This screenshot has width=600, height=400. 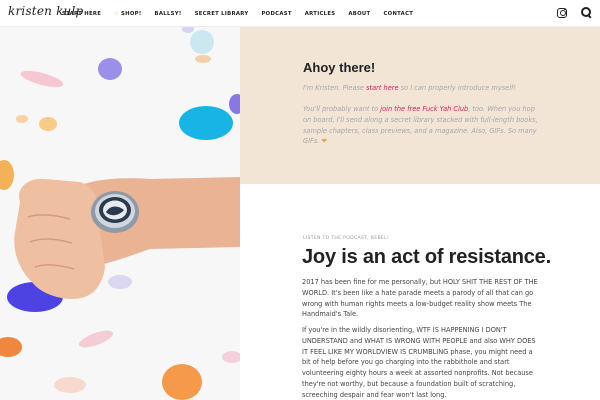 What do you see at coordinates (81, 14) in the screenshot?
I see `nav-start-here: START HERE` at bounding box center [81, 14].